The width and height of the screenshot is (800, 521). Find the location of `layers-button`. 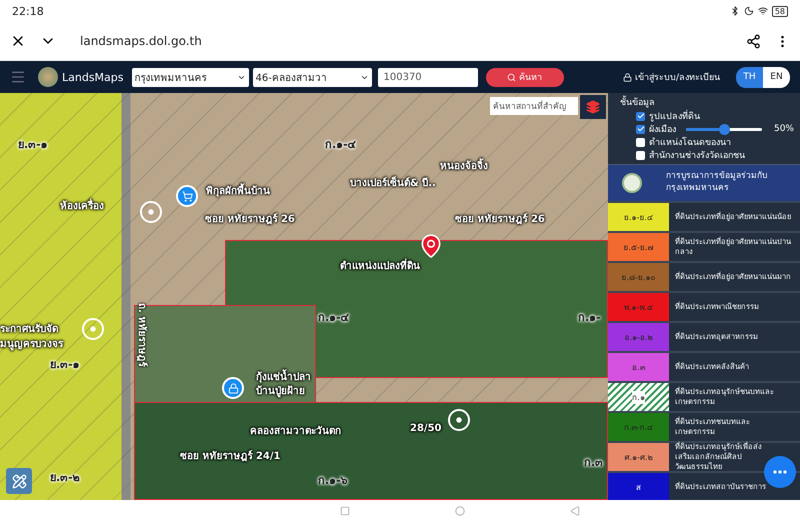

layers-button is located at coordinates (593, 107).